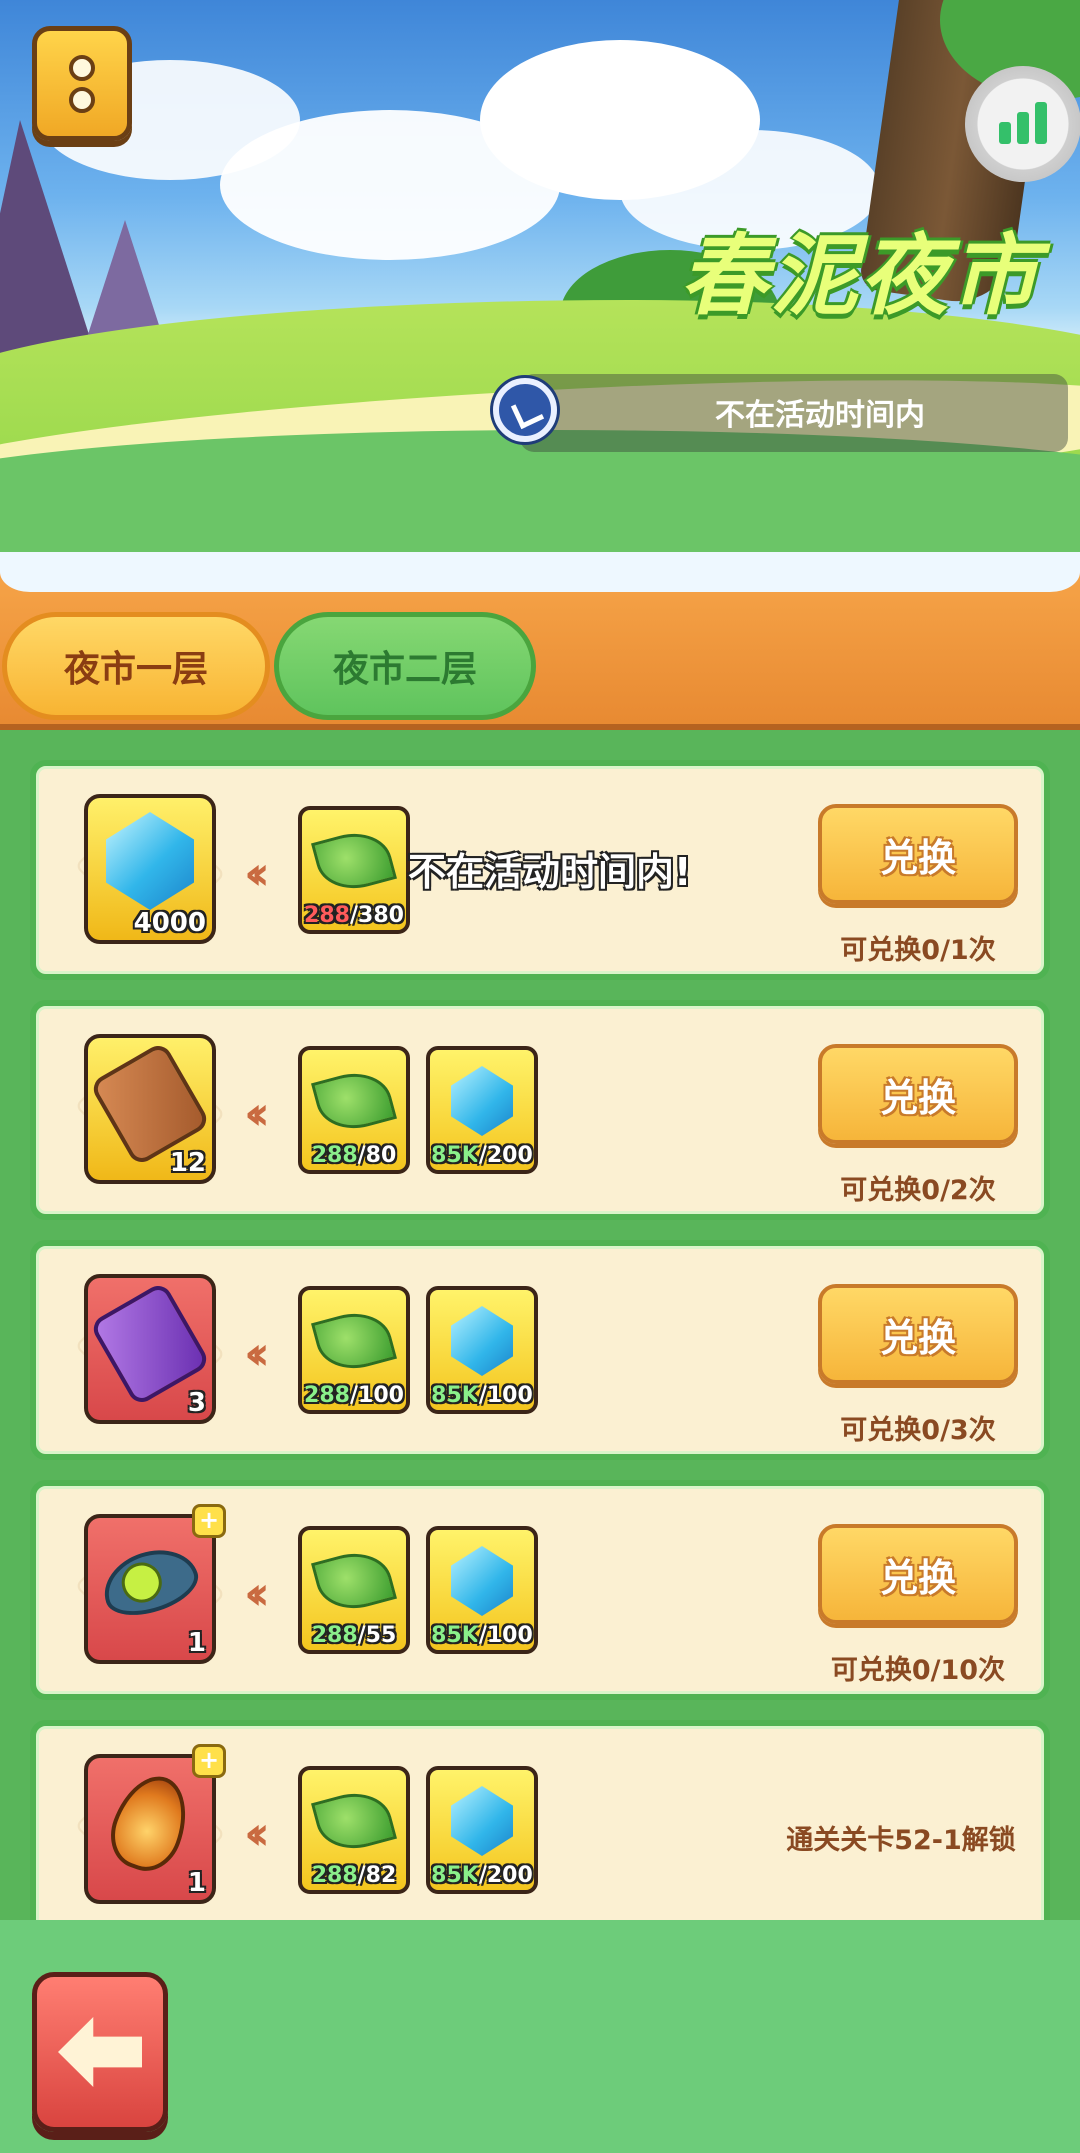 The height and width of the screenshot is (2153, 1080). I want to click on toast-message: 不在活动时间内!, so click(550, 872).